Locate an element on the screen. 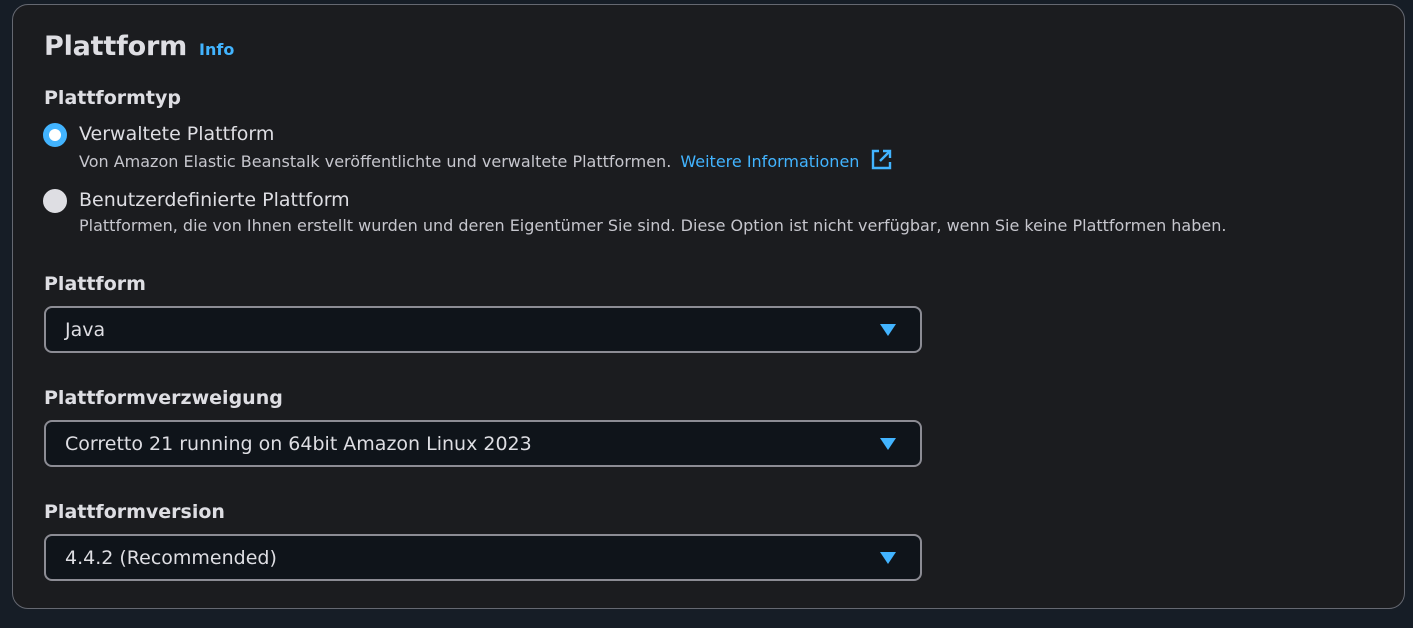 This screenshot has height=628, width=1413. radio-title-managed: Verwaltete Plattform is located at coordinates (177, 134).